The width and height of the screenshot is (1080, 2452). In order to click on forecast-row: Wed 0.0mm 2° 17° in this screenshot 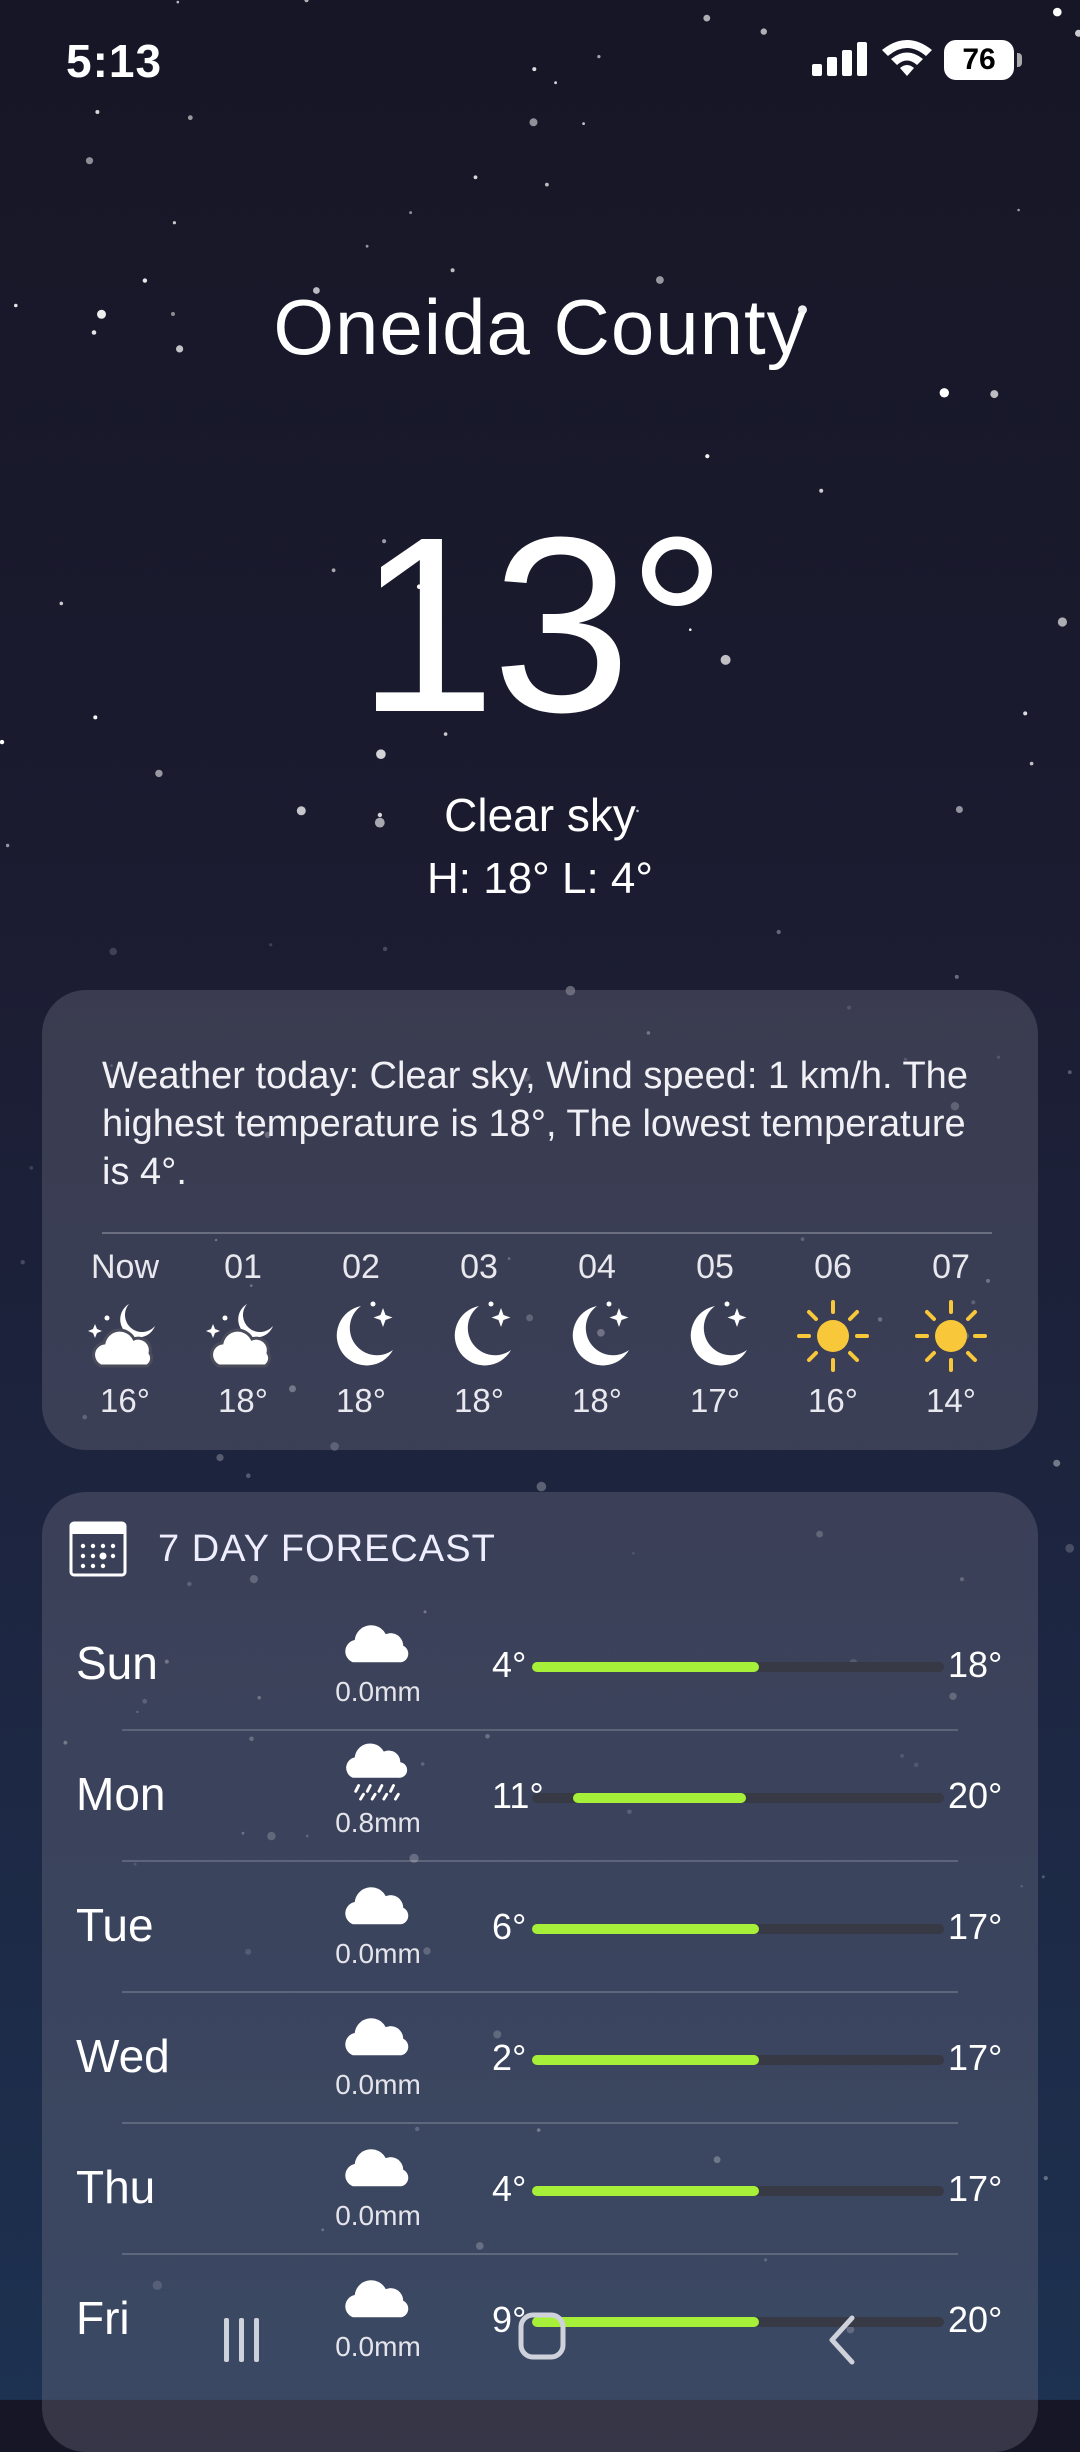, I will do `click(540, 2058)`.